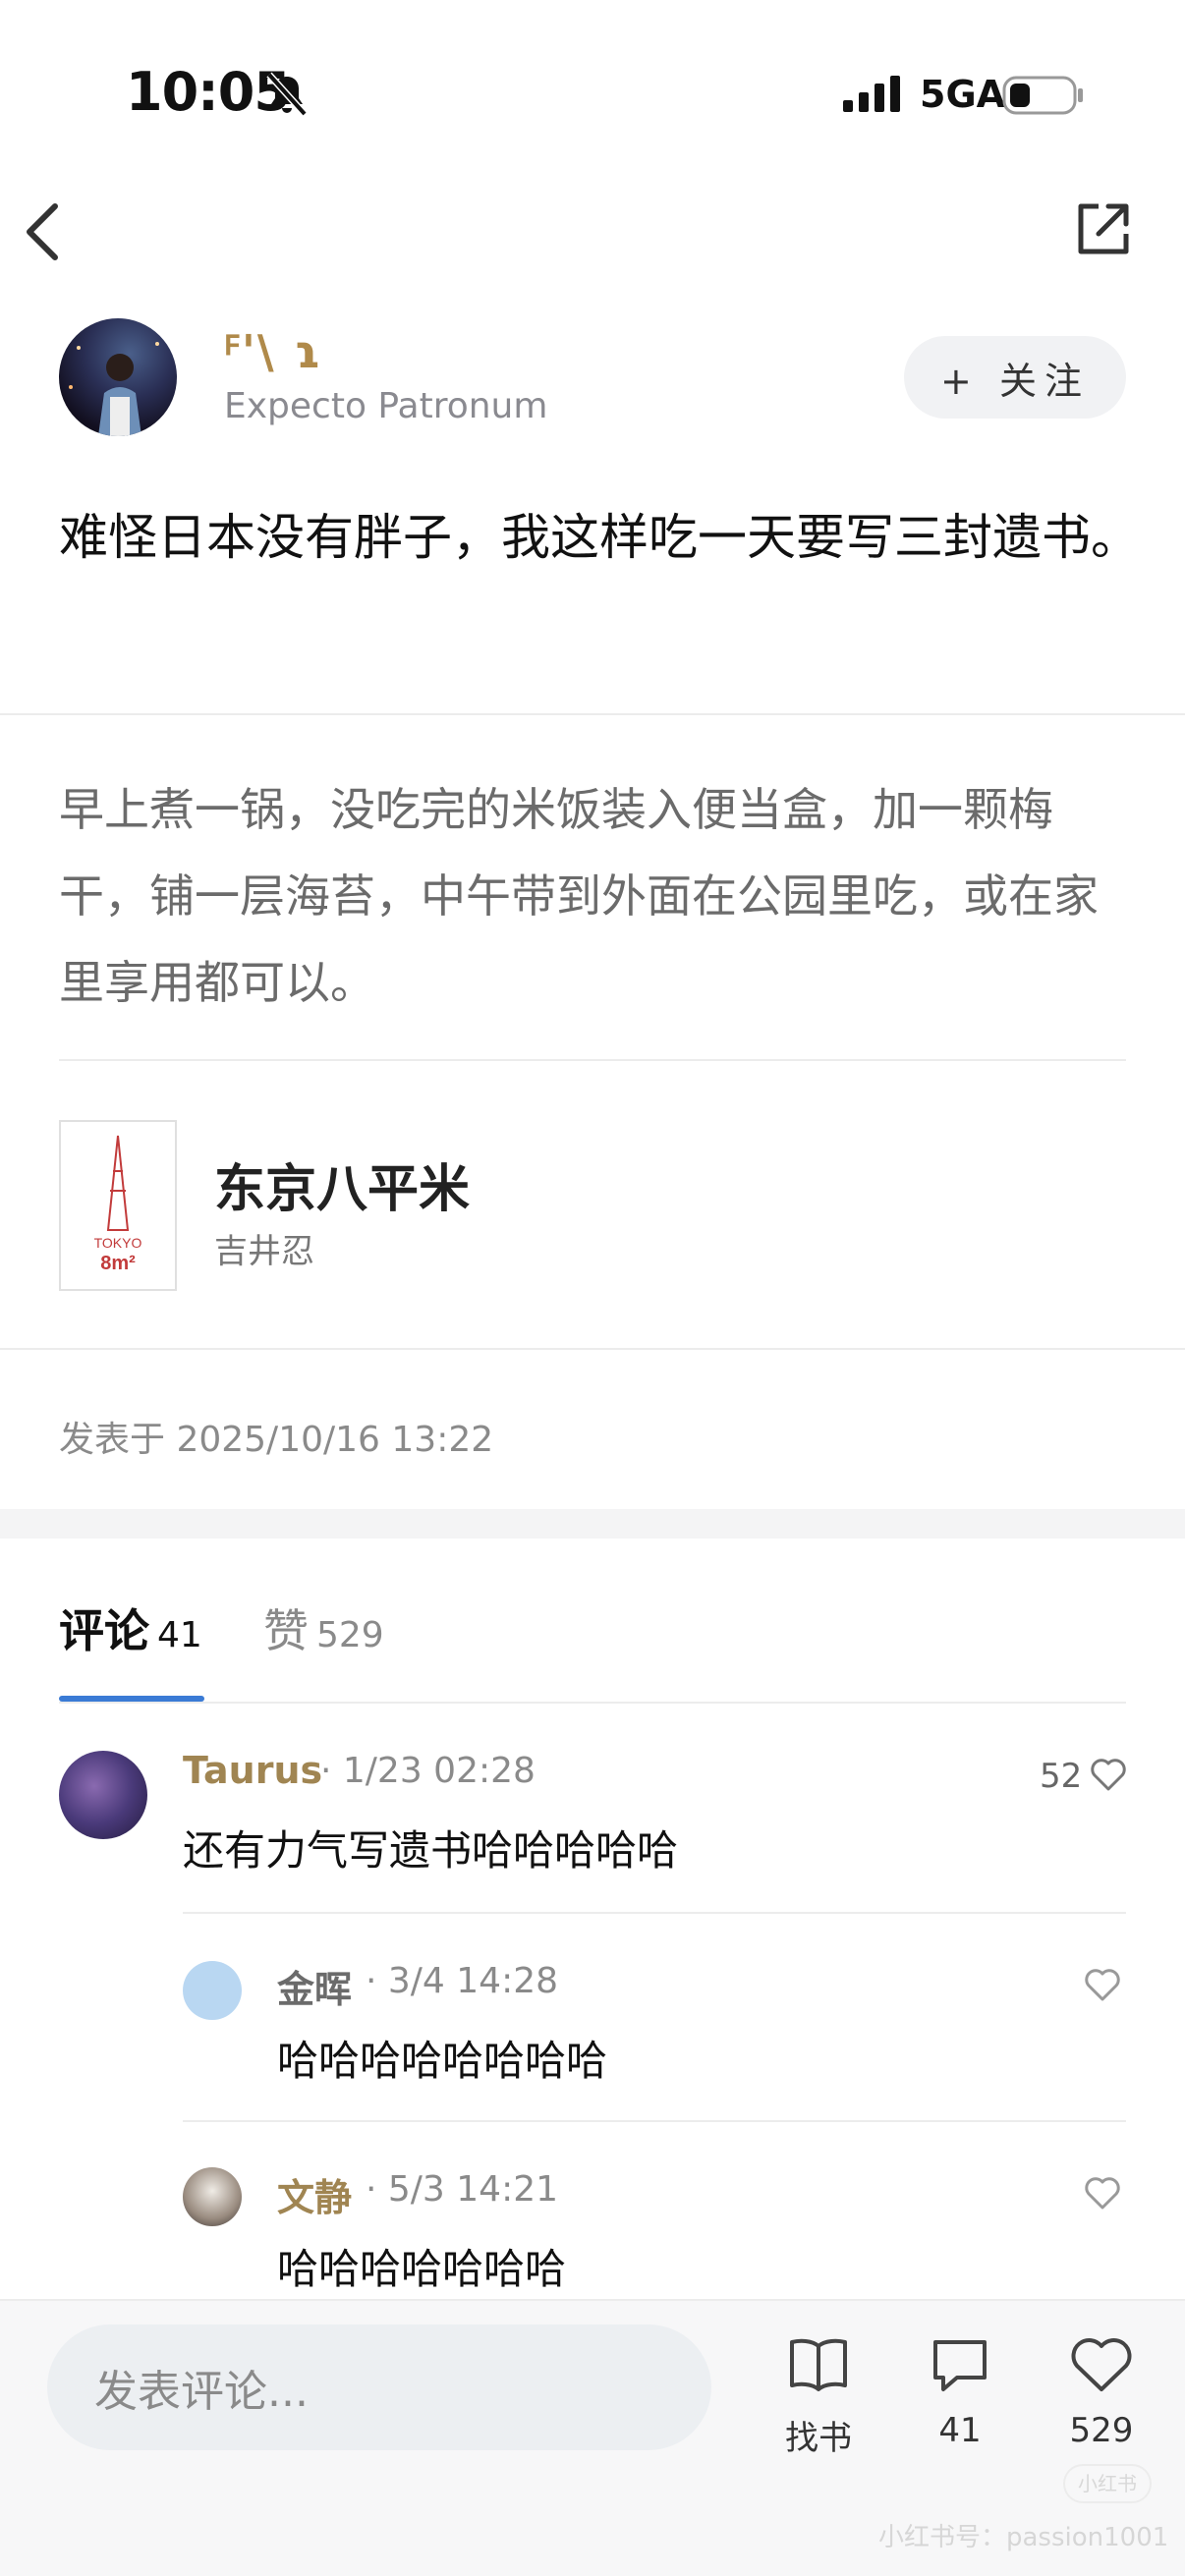 This screenshot has height=2576, width=1185. Describe the element at coordinates (819, 2396) in the screenshot. I see `find-book-button: 找书` at that location.